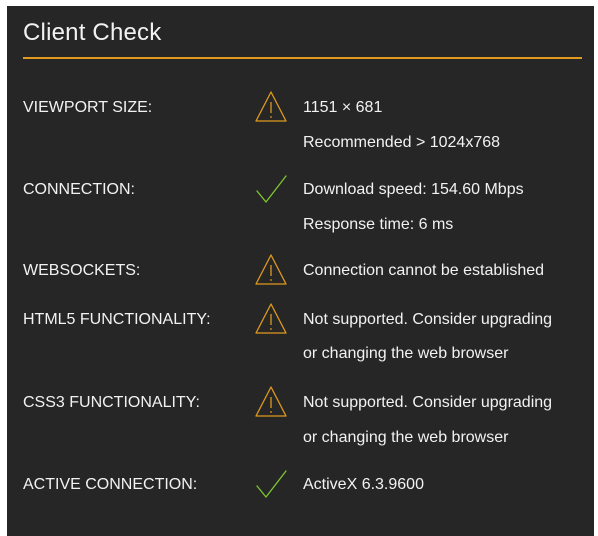  Describe the element at coordinates (378, 224) in the screenshot. I see `response-time-value: Response time: 6 ms` at that location.